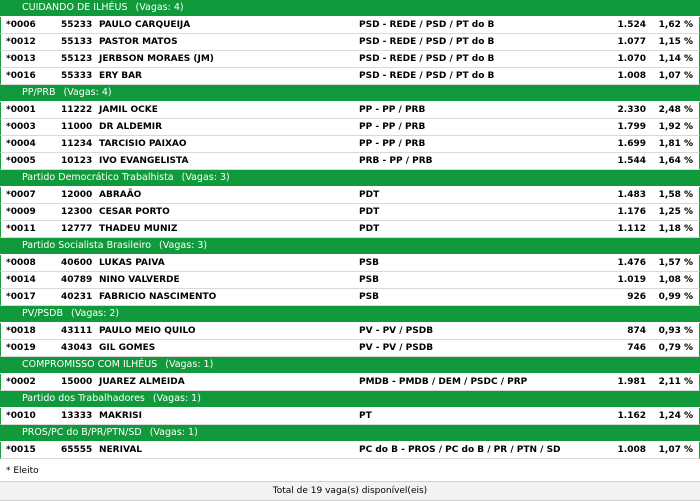  What do you see at coordinates (120, 195) in the screenshot?
I see `candidate-name: ABRAÃO` at bounding box center [120, 195].